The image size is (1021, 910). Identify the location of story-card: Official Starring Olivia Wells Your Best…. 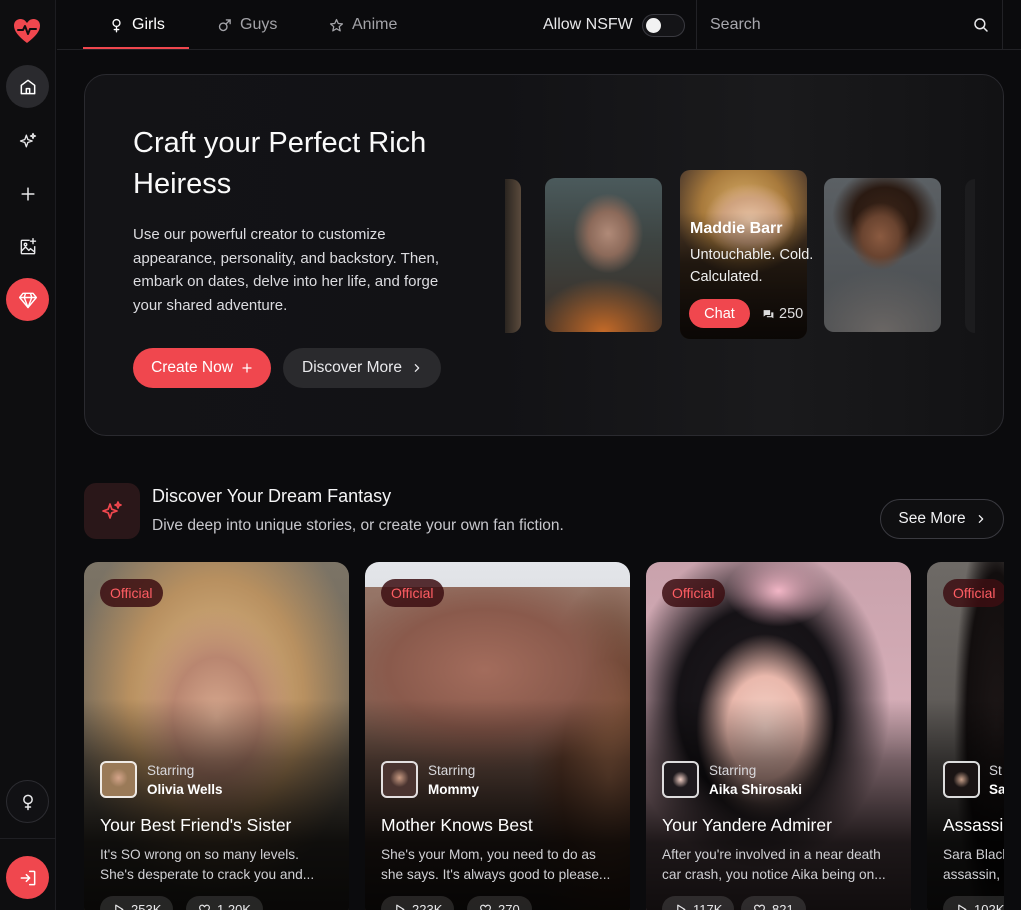
(216, 736).